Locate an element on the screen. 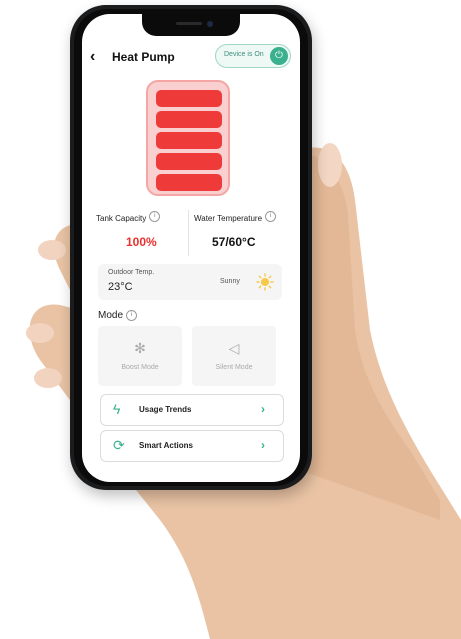 The width and height of the screenshot is (461, 639). weather-condition: Sunny is located at coordinates (230, 281).